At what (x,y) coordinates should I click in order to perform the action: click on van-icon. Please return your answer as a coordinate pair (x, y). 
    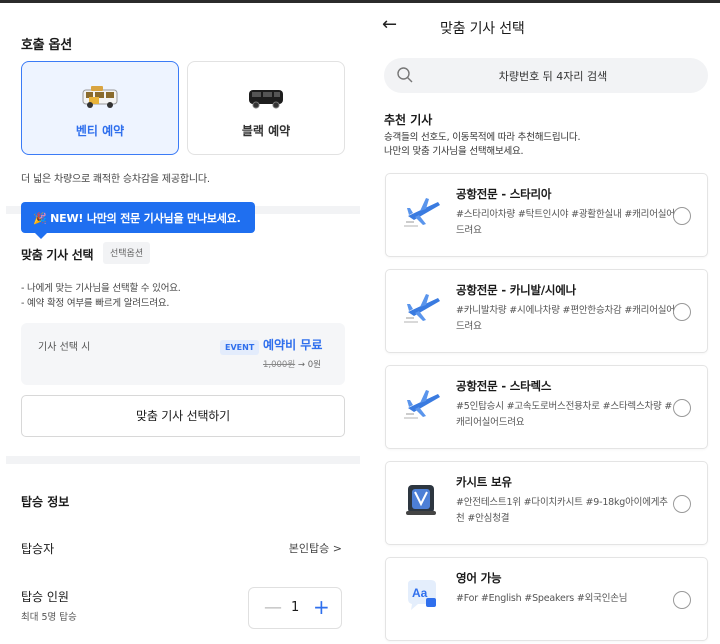
    Looking at the image, I should click on (100, 97).